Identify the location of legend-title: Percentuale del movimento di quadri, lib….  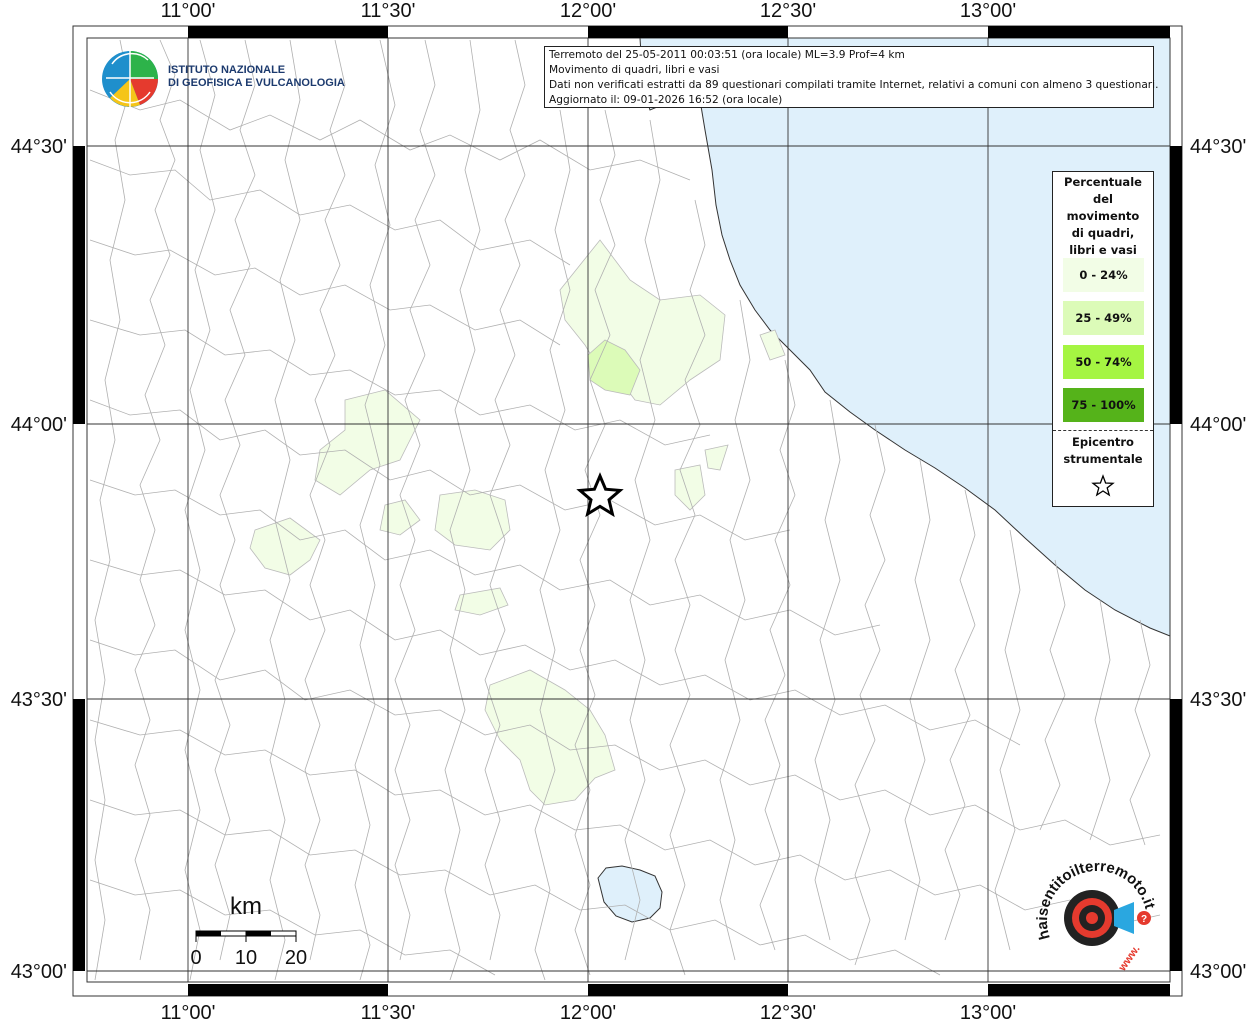
(1103, 215).